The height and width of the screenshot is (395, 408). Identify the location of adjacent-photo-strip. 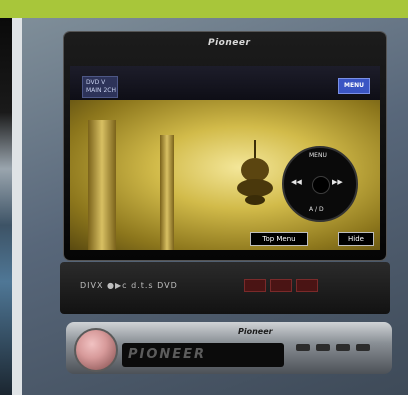
(6, 206).